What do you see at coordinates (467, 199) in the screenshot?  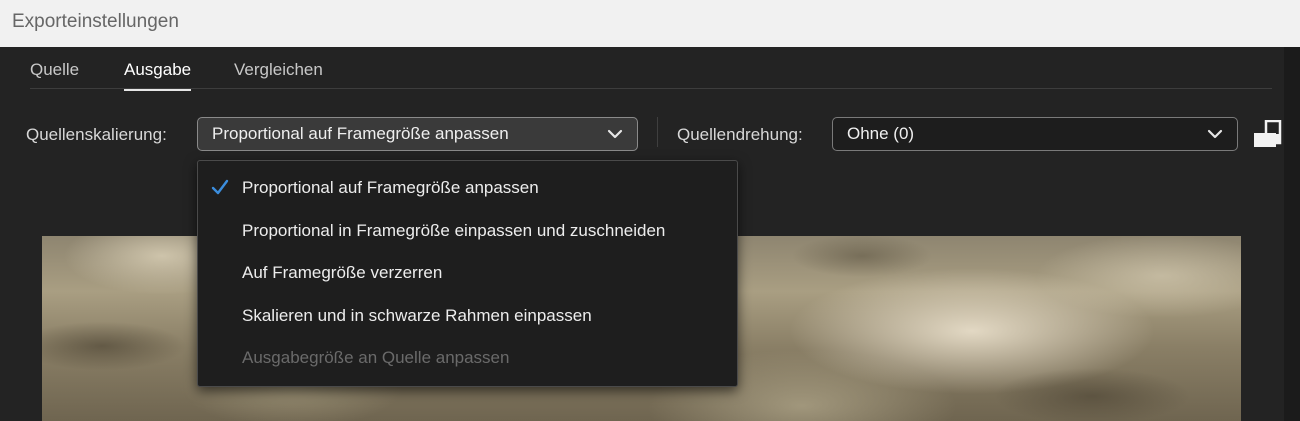 I see `menu-item-proportional-fit: Proportional auf Framegröße anpassen` at bounding box center [467, 199].